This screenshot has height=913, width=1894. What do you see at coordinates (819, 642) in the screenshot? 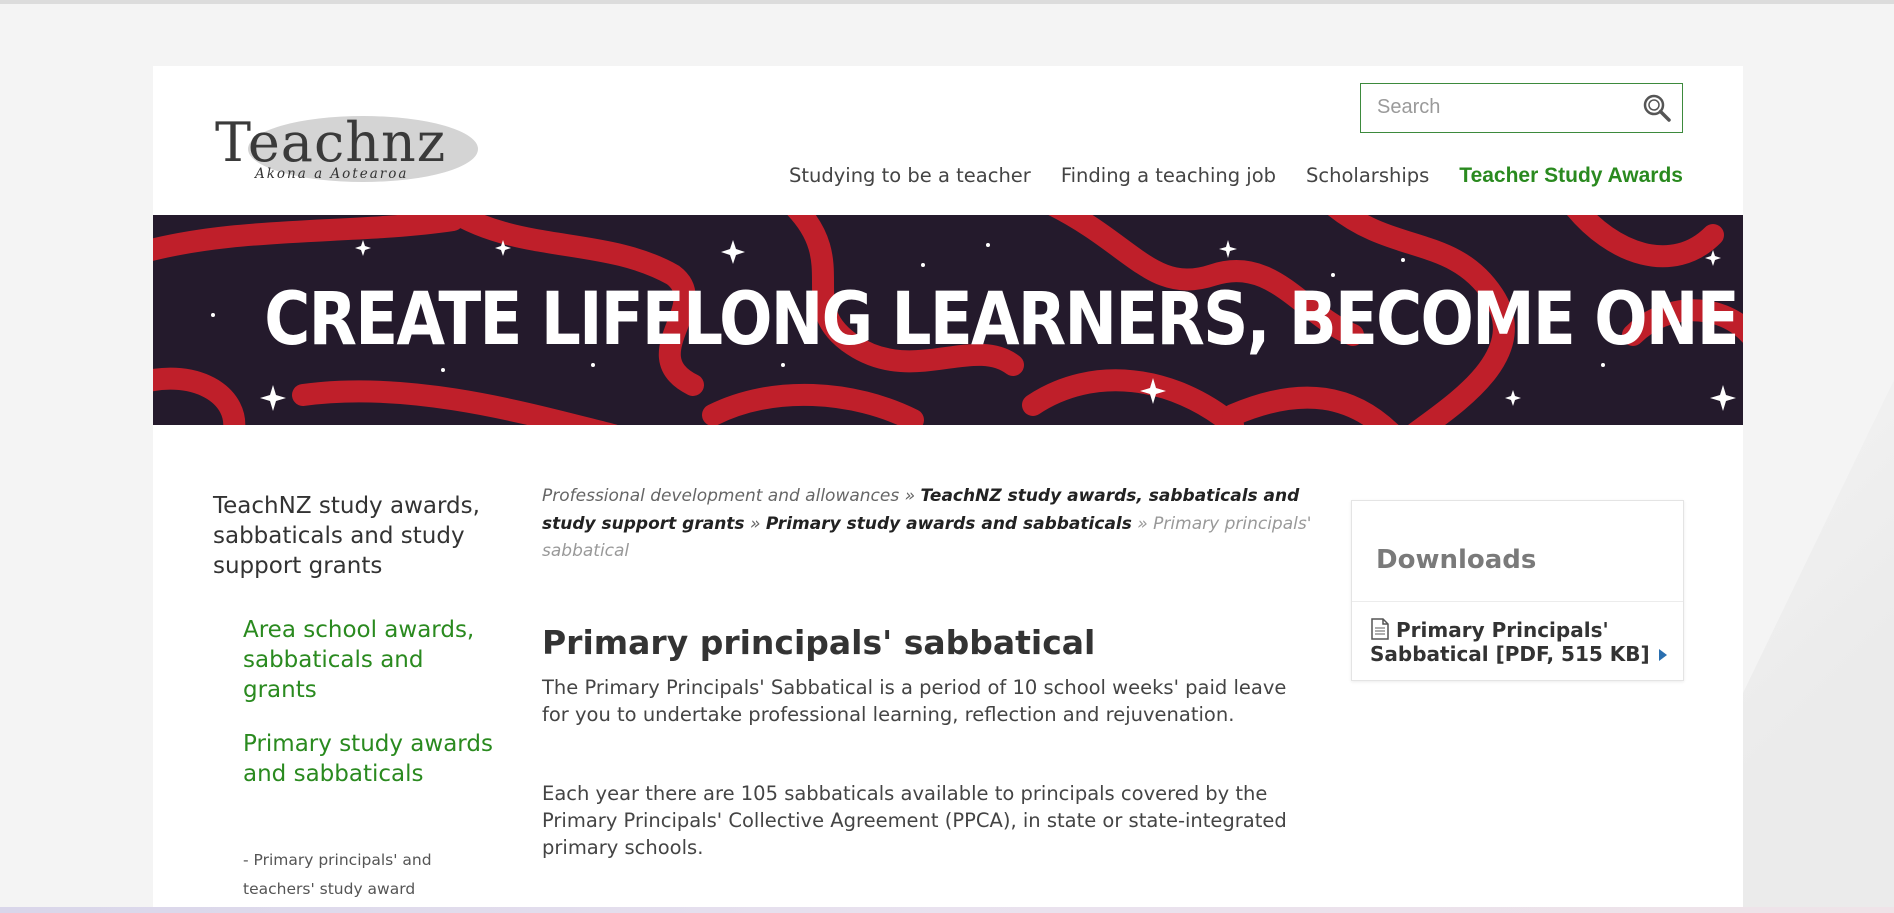
I see `page-title: Primary principals' sabbatical` at bounding box center [819, 642].